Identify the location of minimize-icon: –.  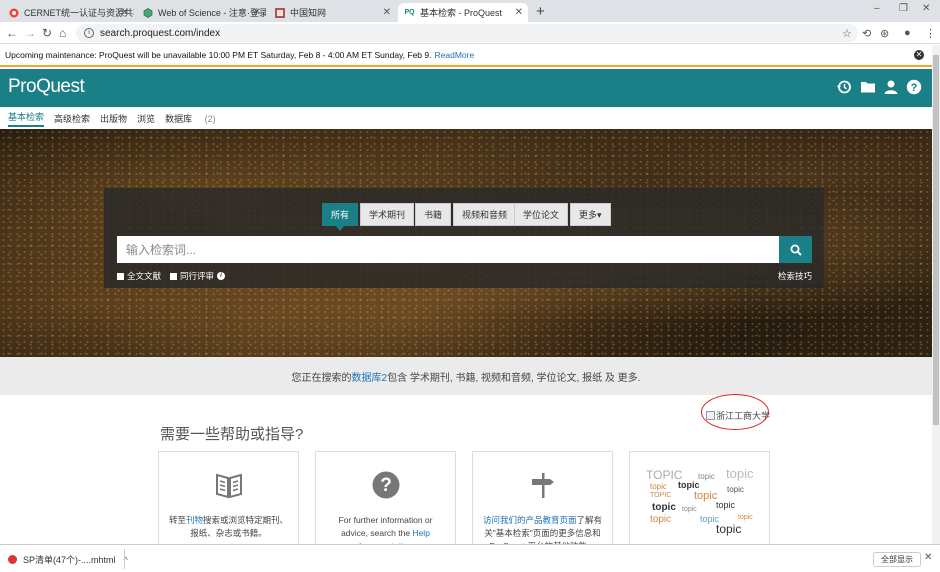
(877, 8).